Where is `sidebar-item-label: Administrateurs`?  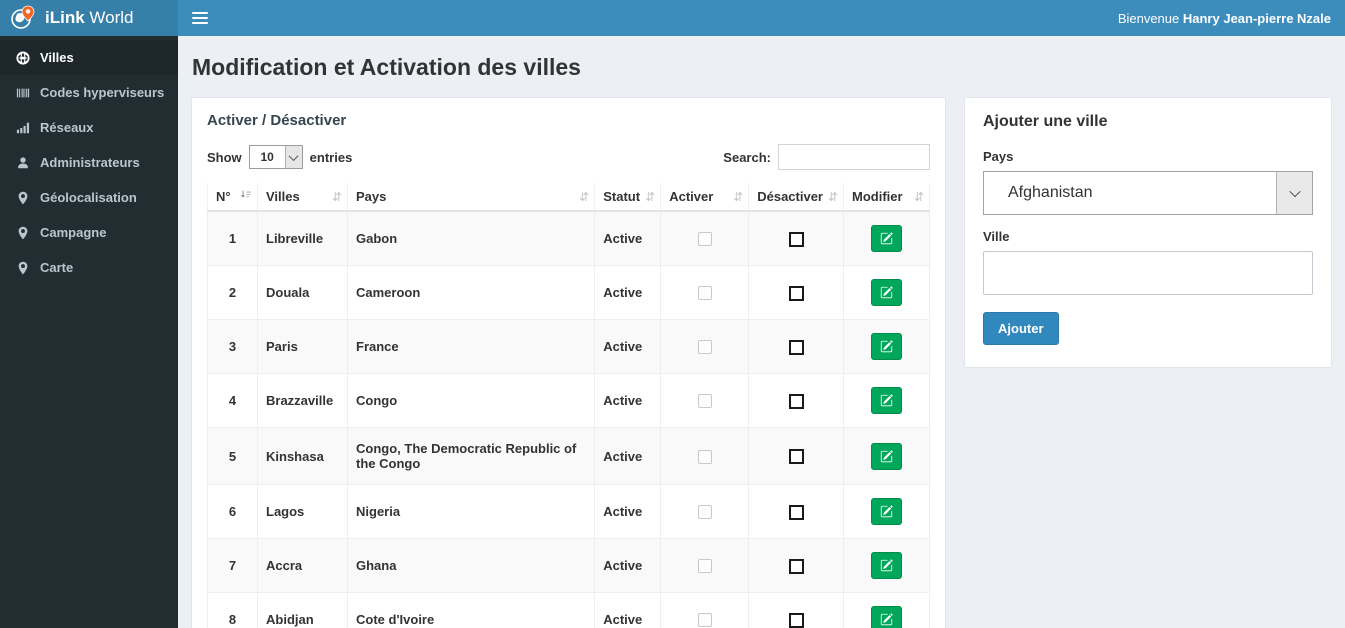
sidebar-item-label: Administrateurs is located at coordinates (90, 162).